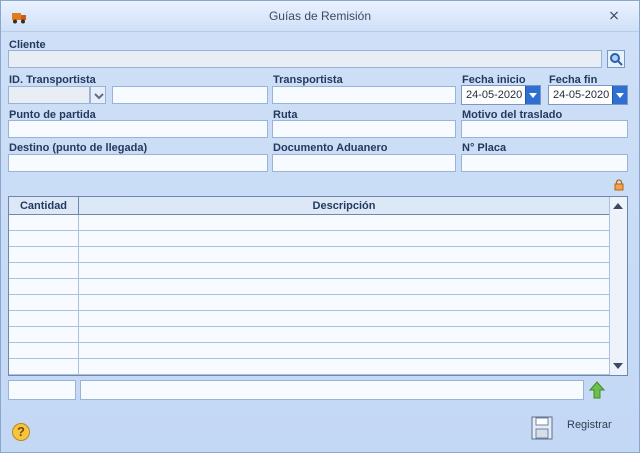 The width and height of the screenshot is (640, 453). I want to click on ruta-field, so click(364, 129).